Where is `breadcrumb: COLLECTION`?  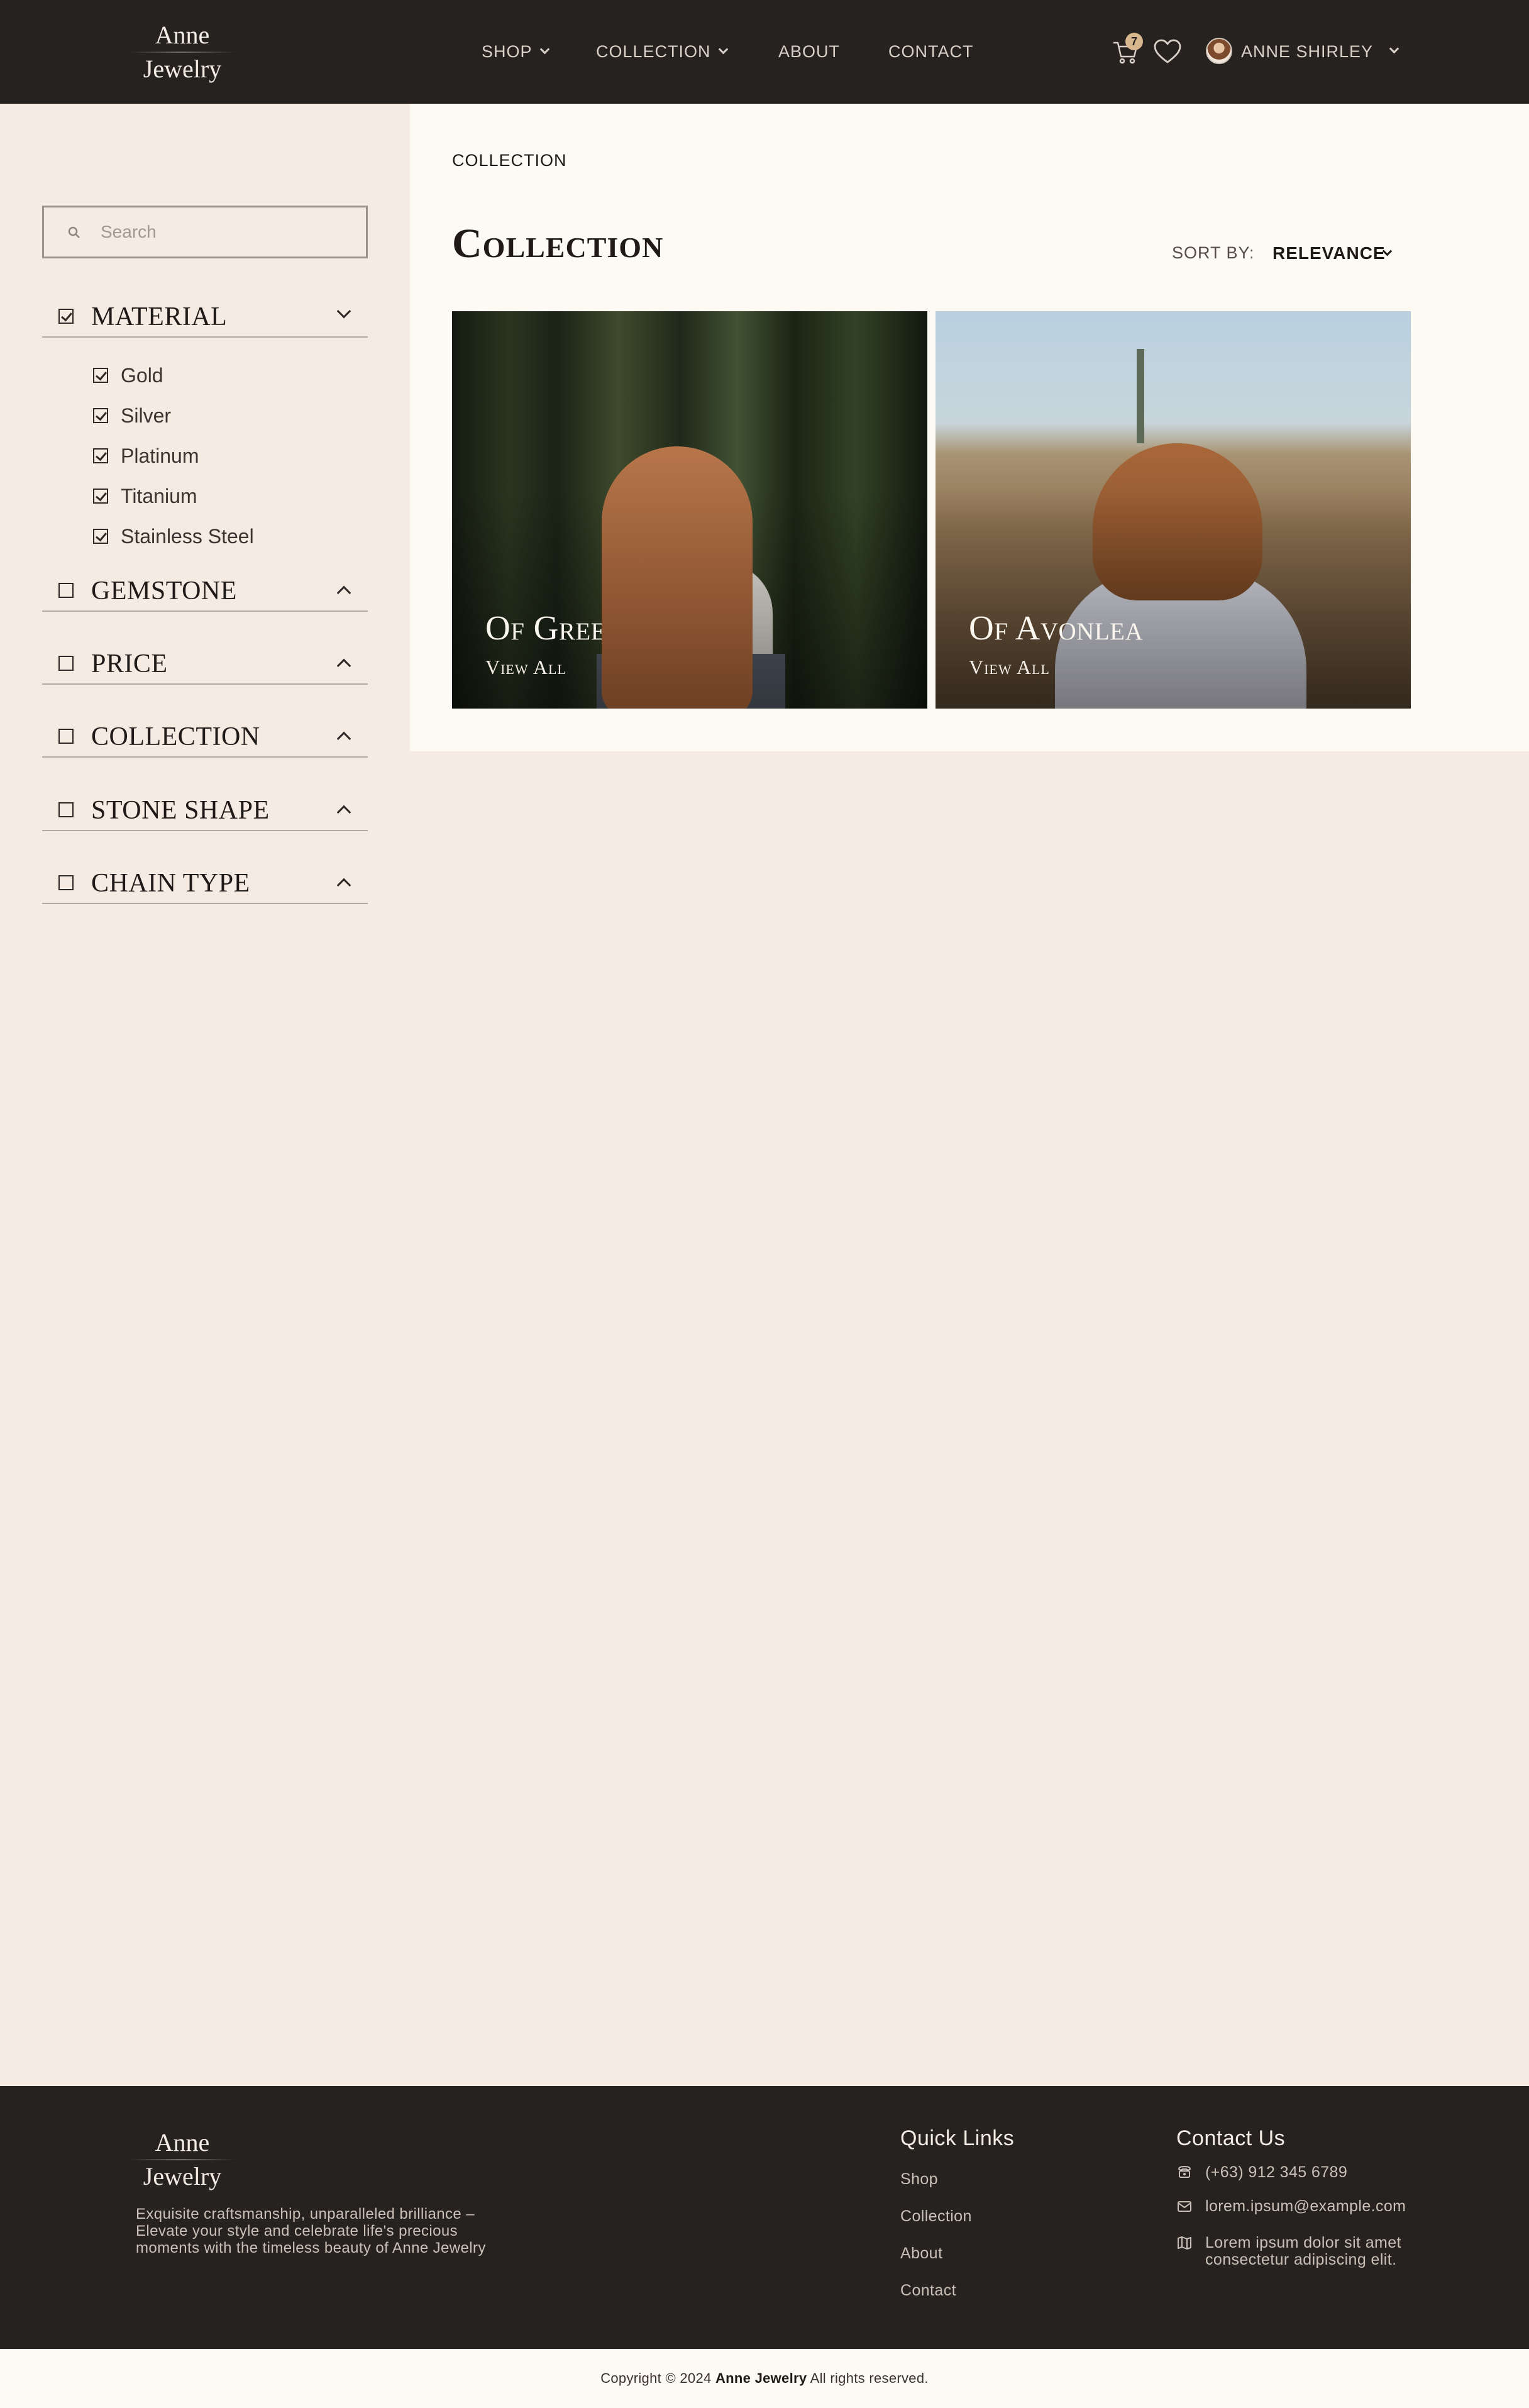
breadcrumb: COLLECTION is located at coordinates (509, 161).